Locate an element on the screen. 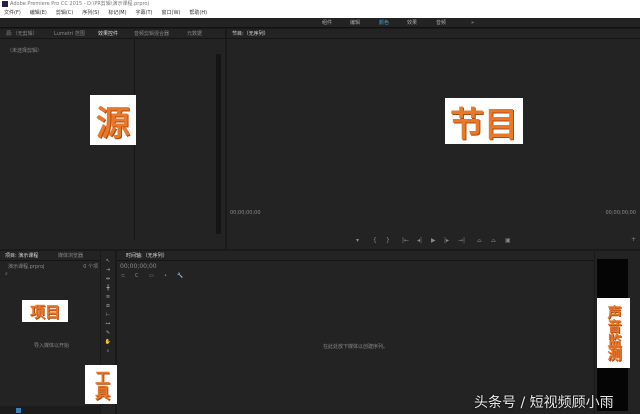  zoom-tool-icon: ⌕ is located at coordinates (108, 351).